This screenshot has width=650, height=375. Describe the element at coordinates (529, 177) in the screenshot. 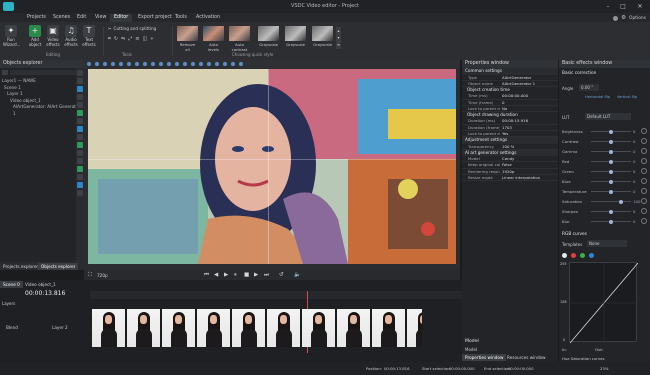

I see `prop-value: Linear interpolation` at that location.